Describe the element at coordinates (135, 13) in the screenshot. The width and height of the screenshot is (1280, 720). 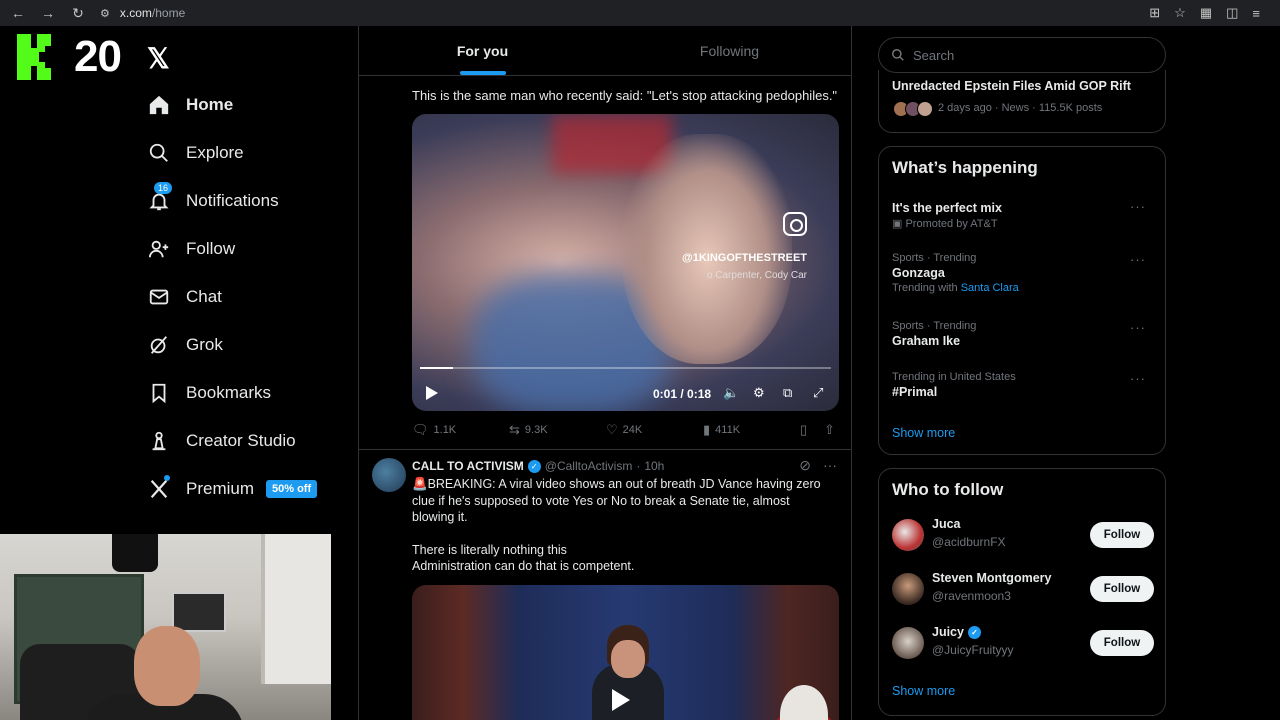
I see `url-host: x.com` at that location.